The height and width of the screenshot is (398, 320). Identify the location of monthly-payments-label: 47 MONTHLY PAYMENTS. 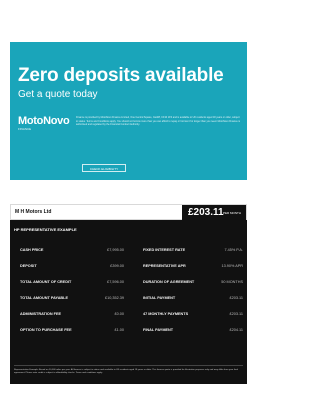
(166, 314).